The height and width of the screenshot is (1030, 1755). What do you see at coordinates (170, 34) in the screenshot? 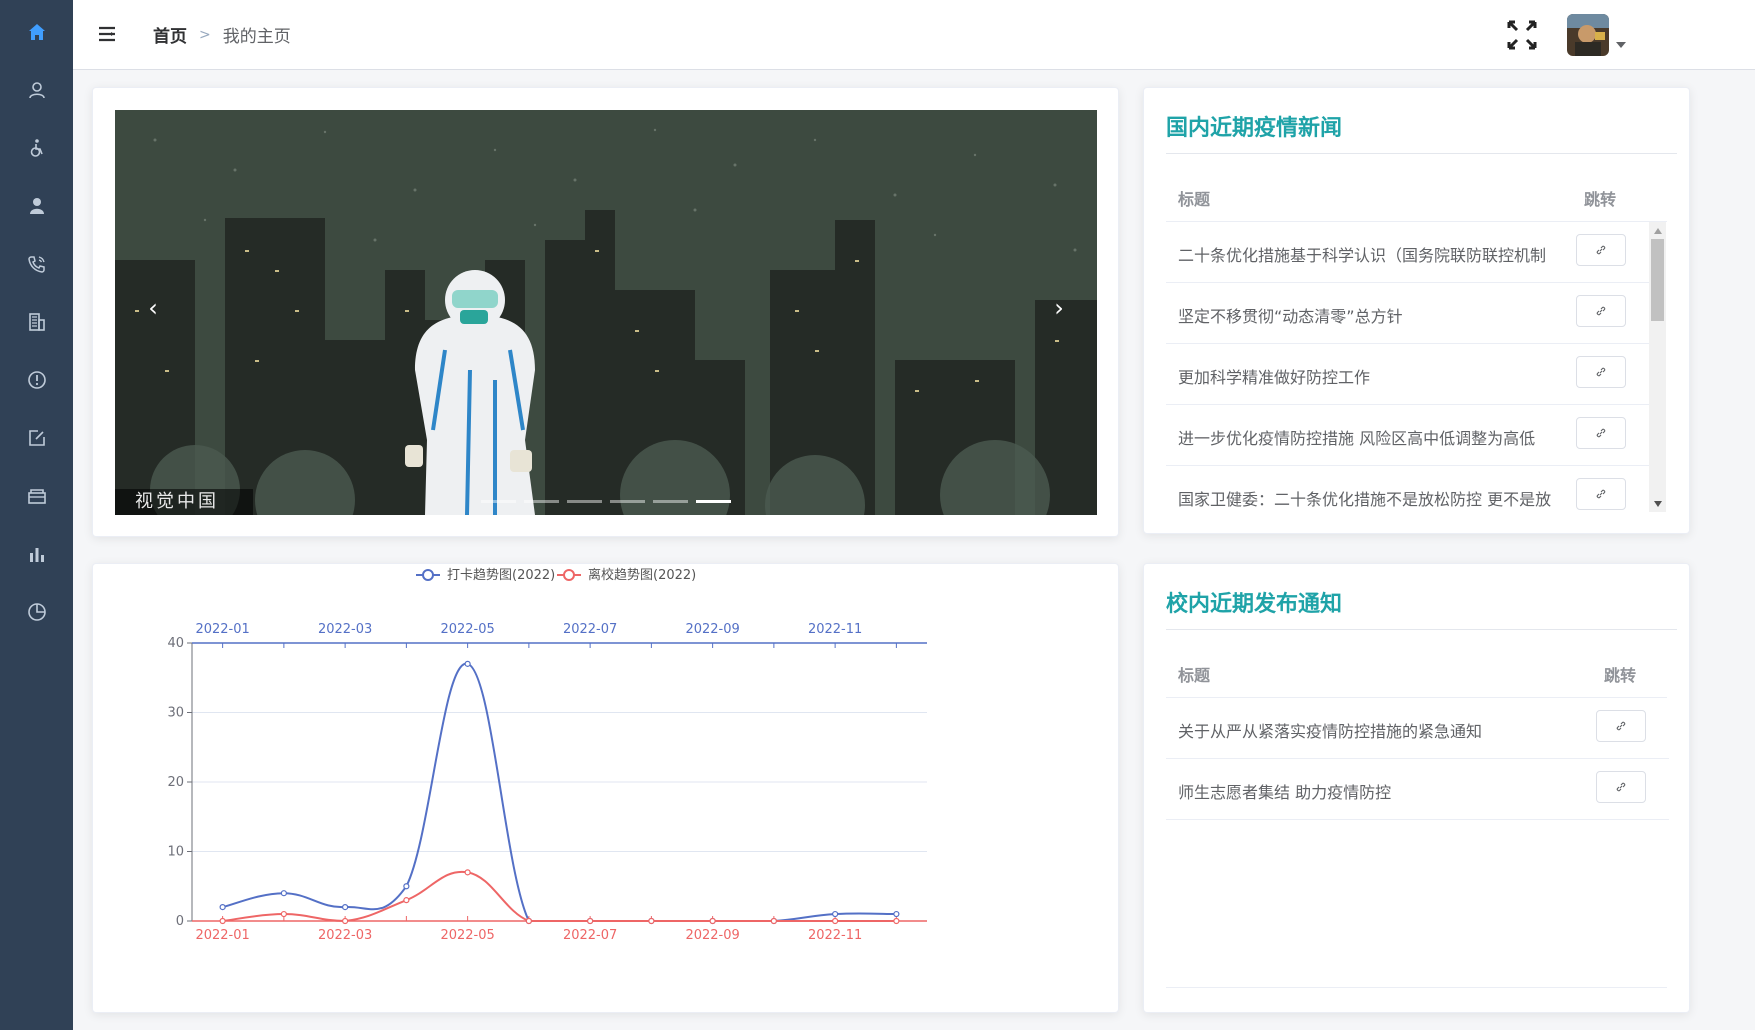
I see `breadcrumb-home: 首页` at bounding box center [170, 34].